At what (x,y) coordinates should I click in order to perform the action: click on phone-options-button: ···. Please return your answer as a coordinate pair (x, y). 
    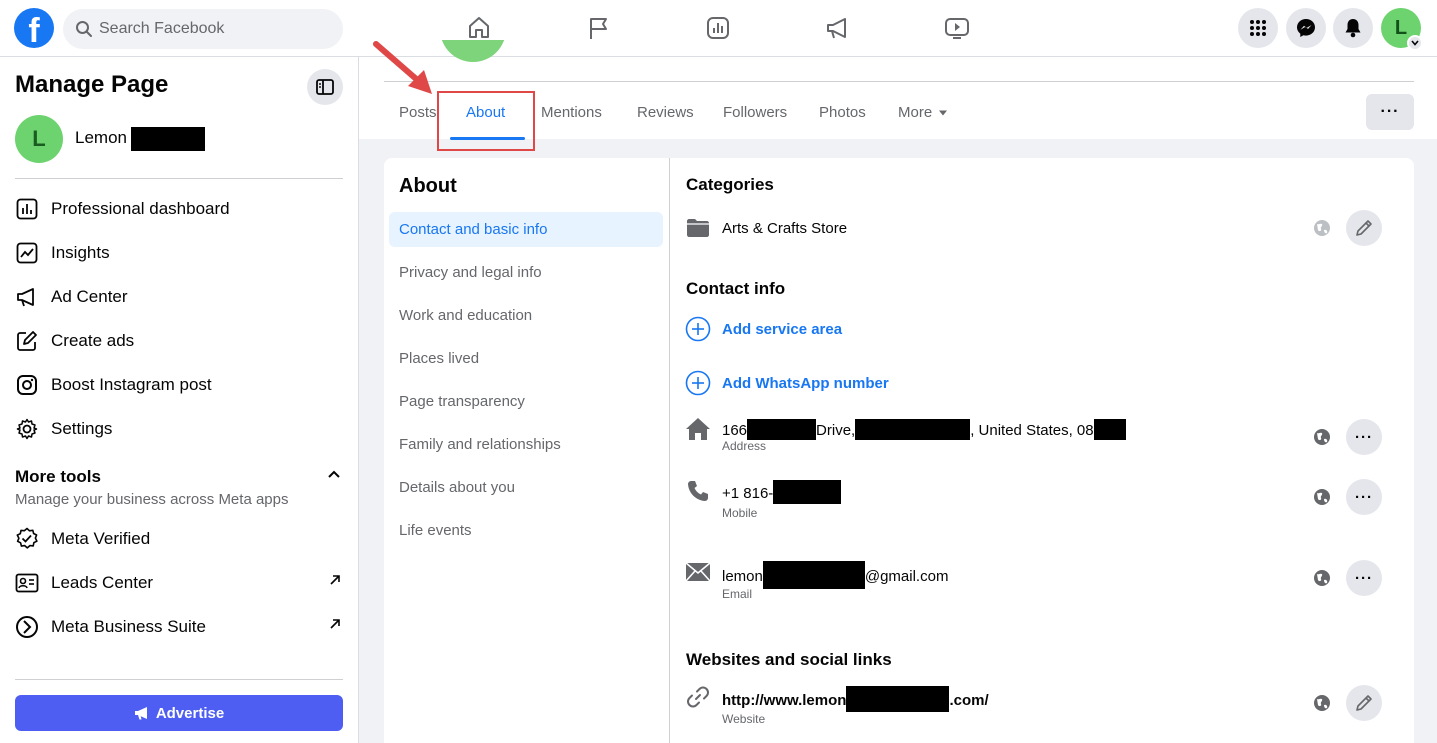
    Looking at the image, I should click on (1364, 497).